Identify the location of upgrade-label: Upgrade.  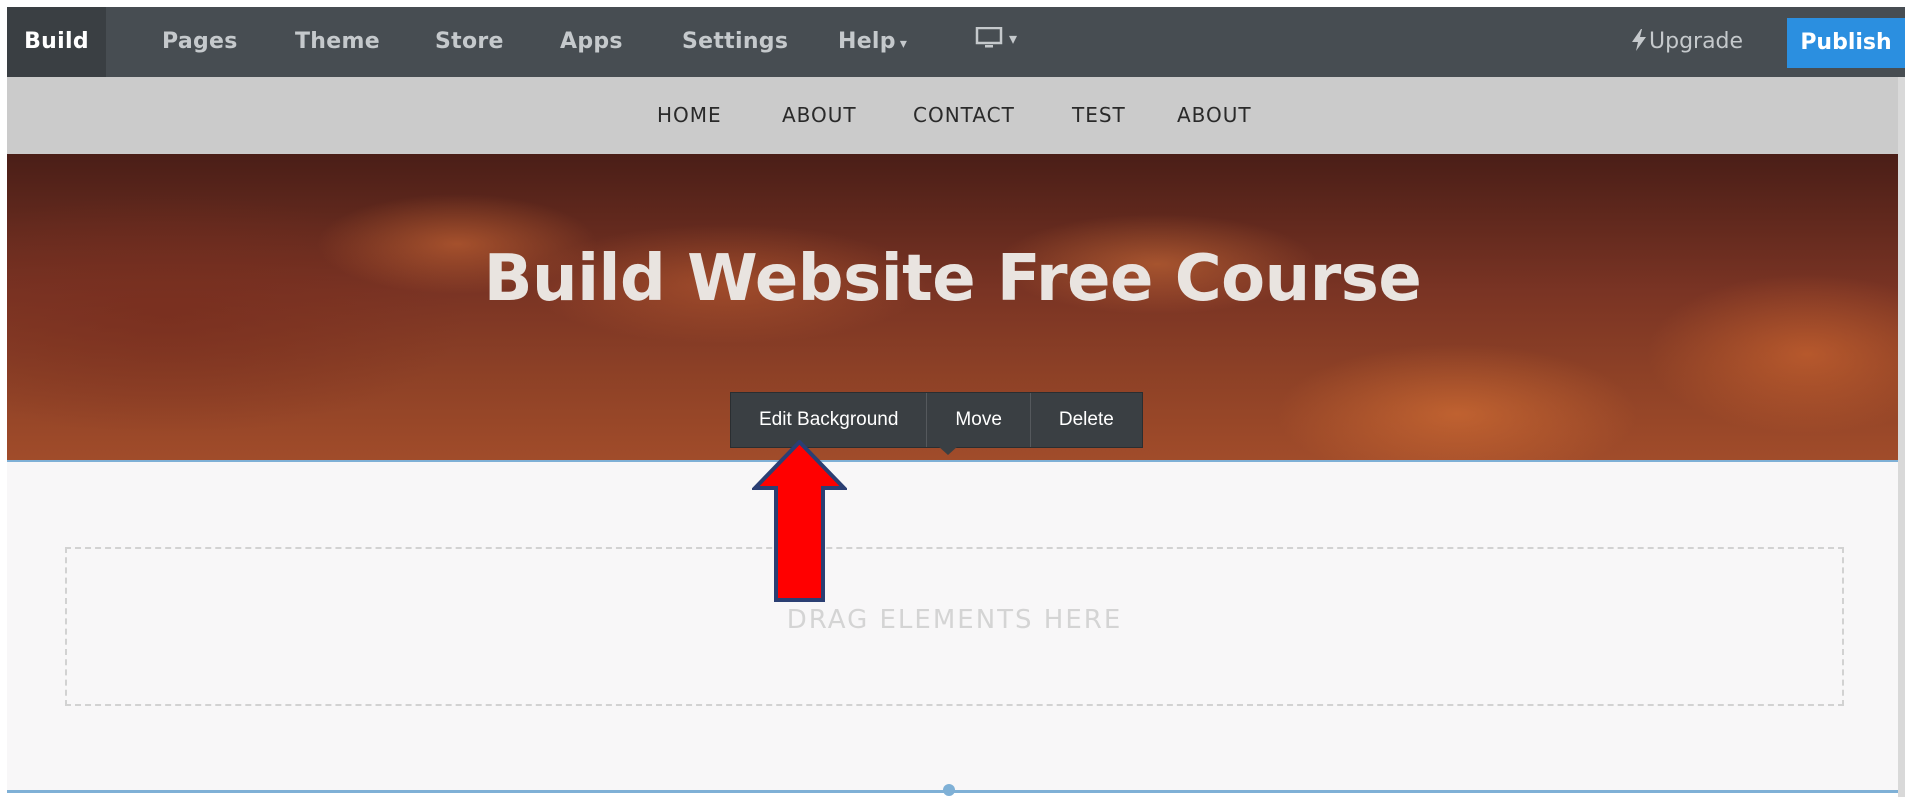
(1696, 41).